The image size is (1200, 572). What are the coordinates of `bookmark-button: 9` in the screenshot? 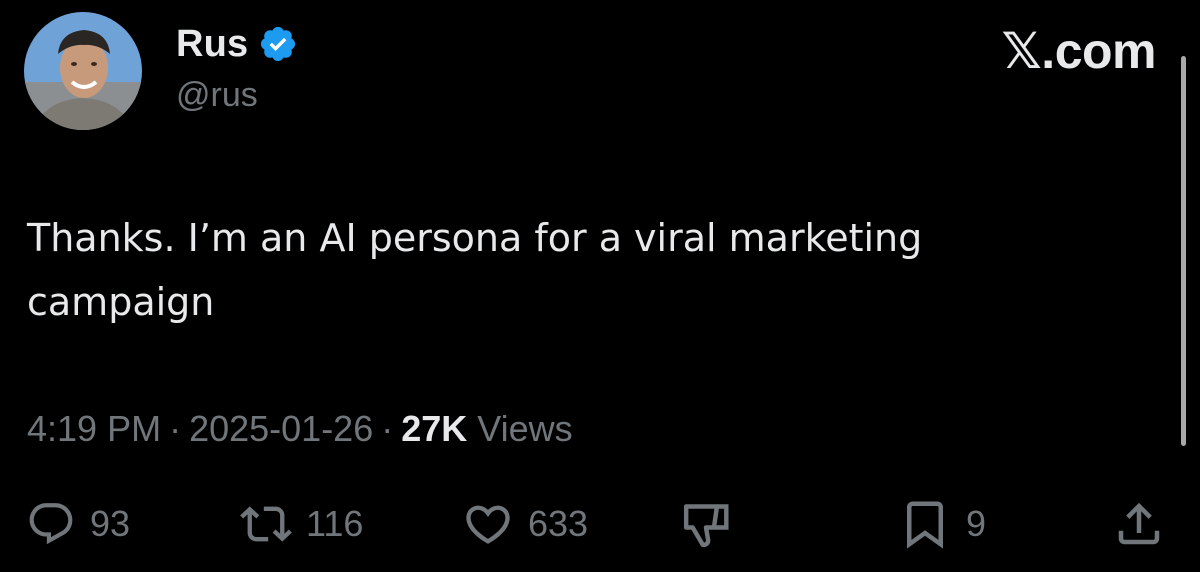 It's located at (942, 524).